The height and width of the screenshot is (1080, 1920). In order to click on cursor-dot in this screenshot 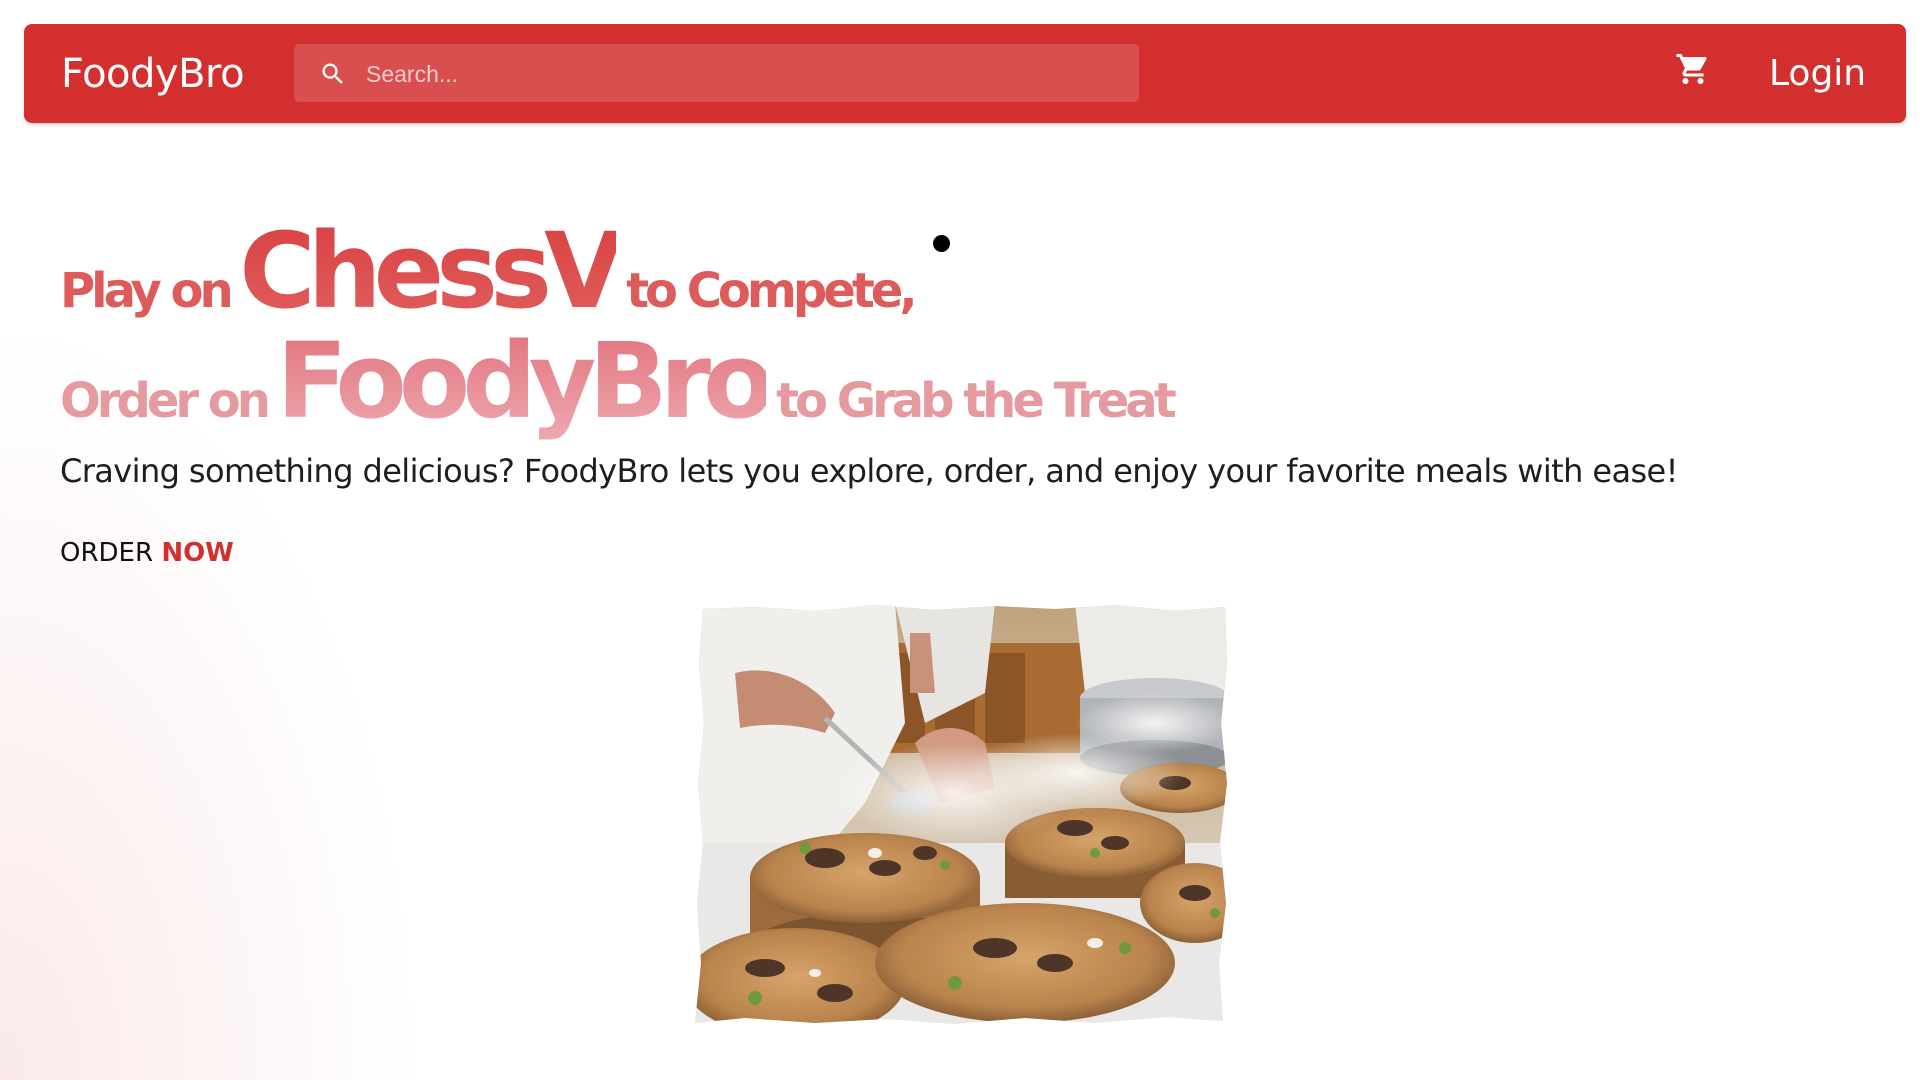, I will do `click(941, 243)`.